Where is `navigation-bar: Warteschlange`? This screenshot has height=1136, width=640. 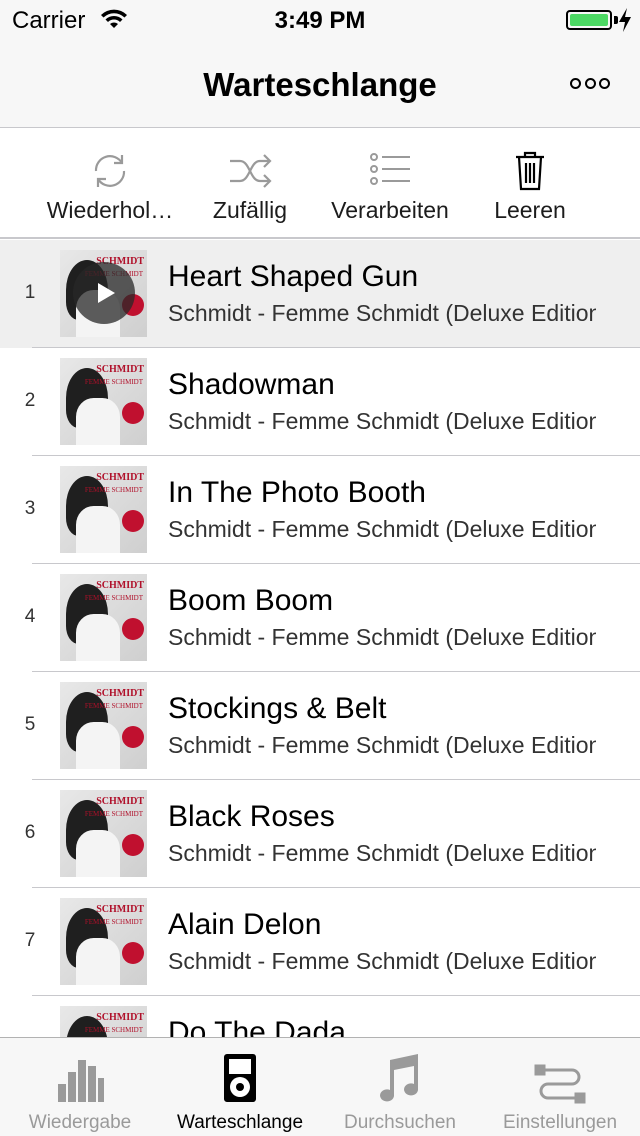
navigation-bar: Warteschlange is located at coordinates (320, 84).